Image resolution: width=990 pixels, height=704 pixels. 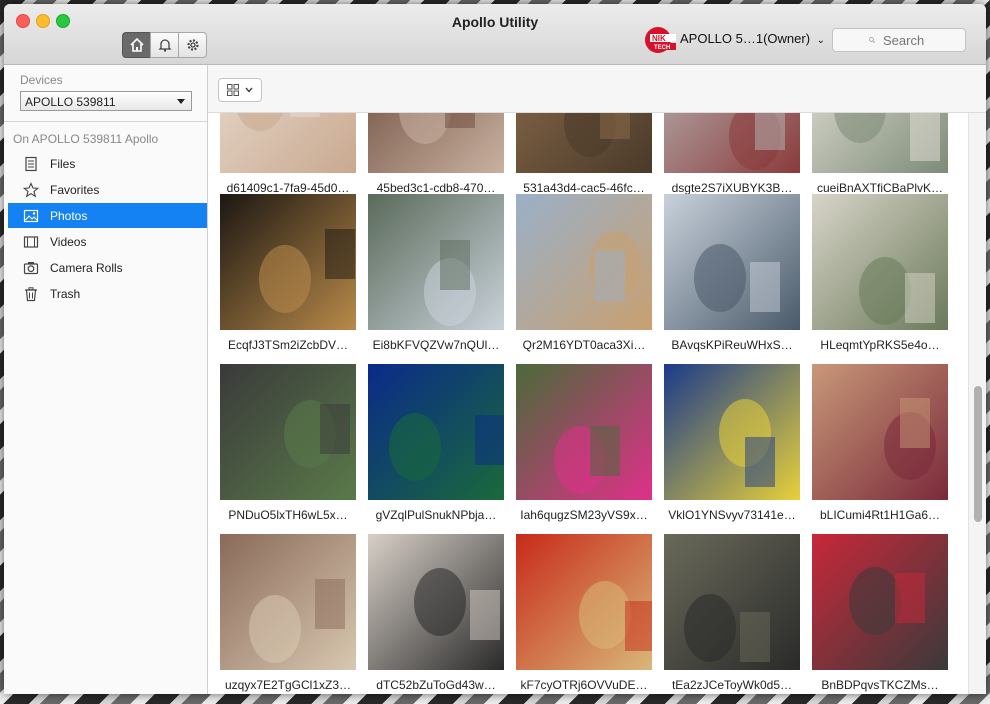 I want to click on sidebar-item-favorites: Favorites, so click(x=107, y=189).